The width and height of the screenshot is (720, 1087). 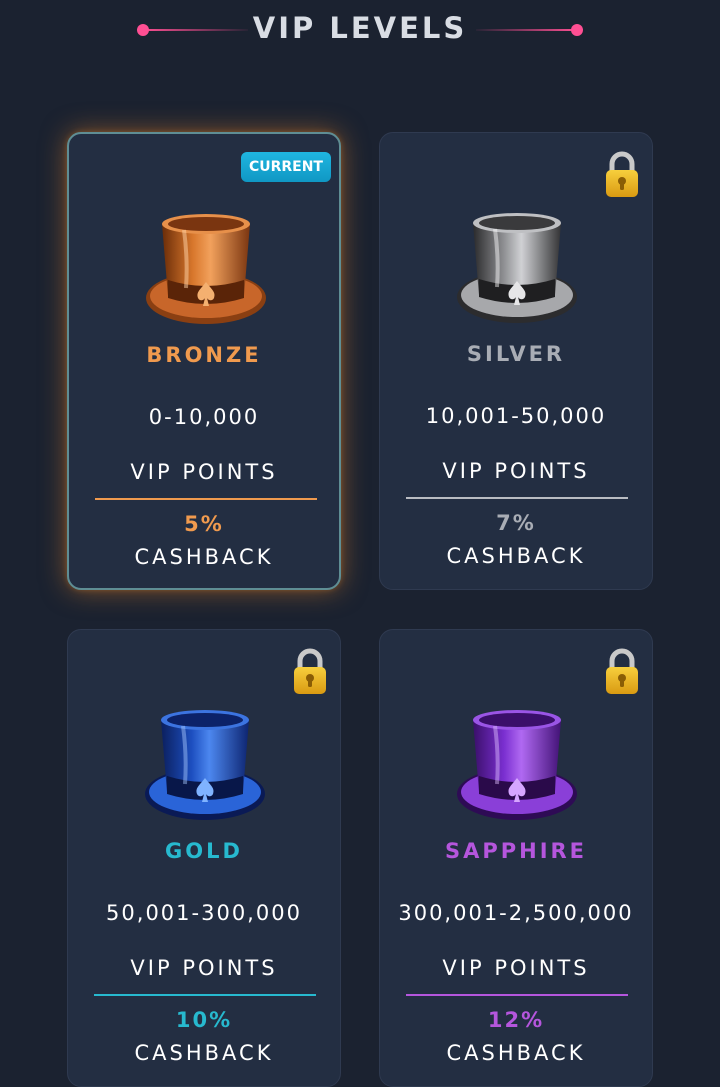 I want to click on cashback-percent: 12%, so click(x=516, y=1020).